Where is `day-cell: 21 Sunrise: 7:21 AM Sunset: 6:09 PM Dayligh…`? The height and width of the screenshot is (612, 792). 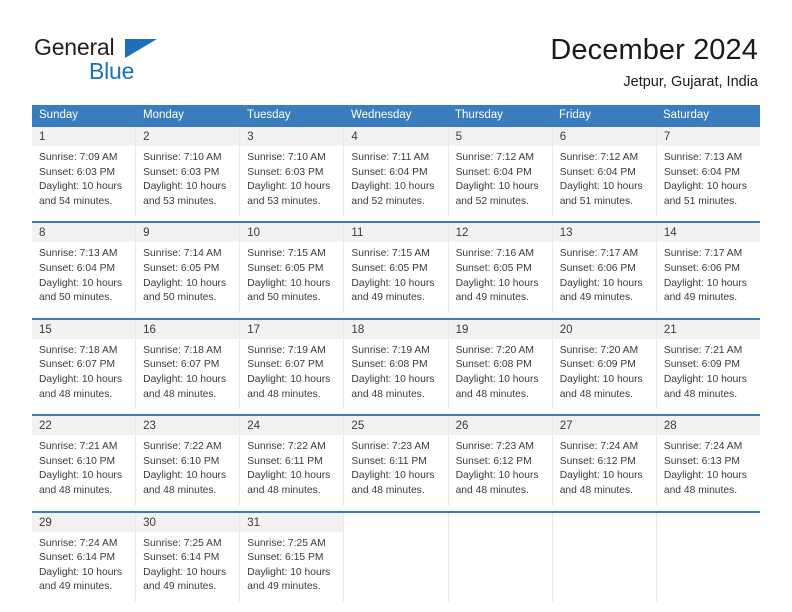
day-cell: 21 Sunrise: 7:21 AM Sunset: 6:09 PM Dayligh… is located at coordinates (708, 364).